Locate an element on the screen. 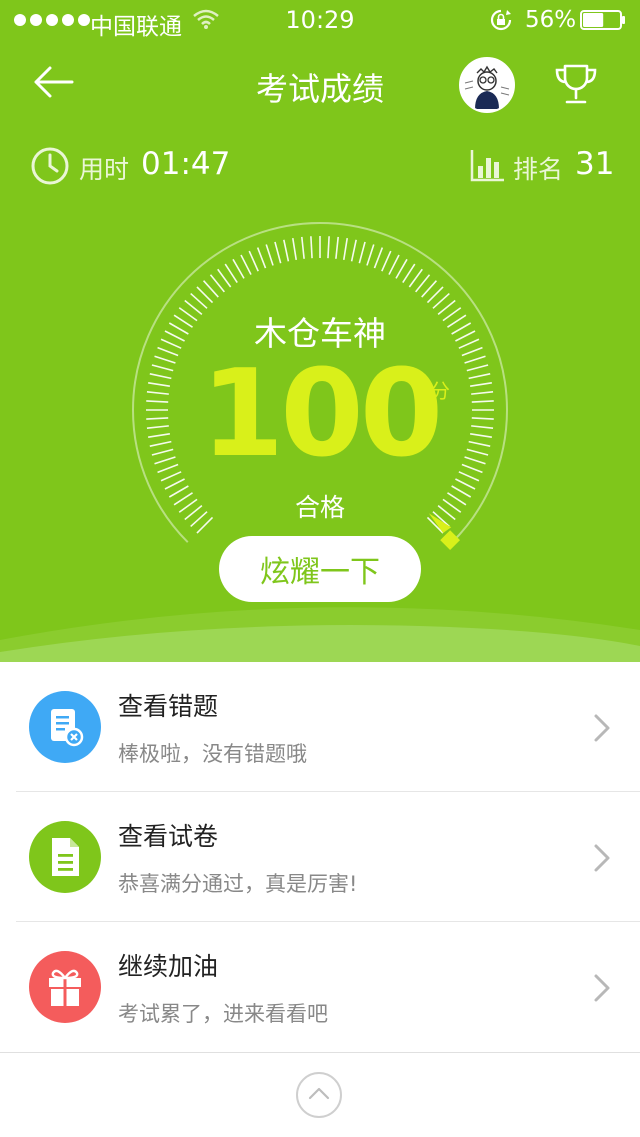  score-result: 合格 is located at coordinates (319, 507).